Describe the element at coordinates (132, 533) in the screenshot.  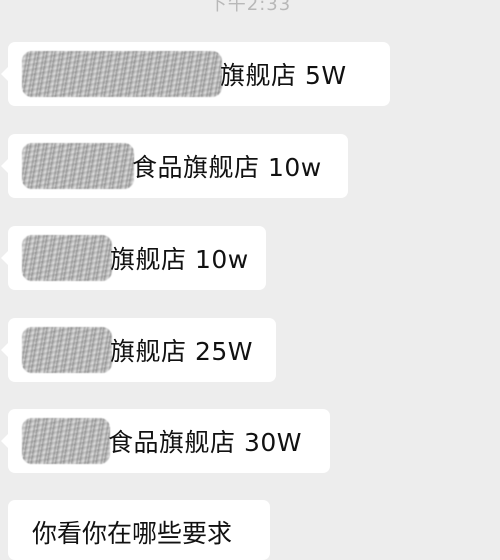
I see `message-text: 你看你在哪些要求` at that location.